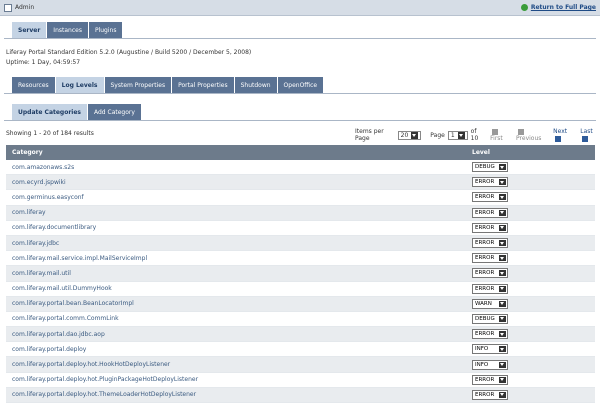 This screenshot has height=405, width=600. What do you see at coordinates (27, 152) in the screenshot?
I see `category-column-header: Category` at bounding box center [27, 152].